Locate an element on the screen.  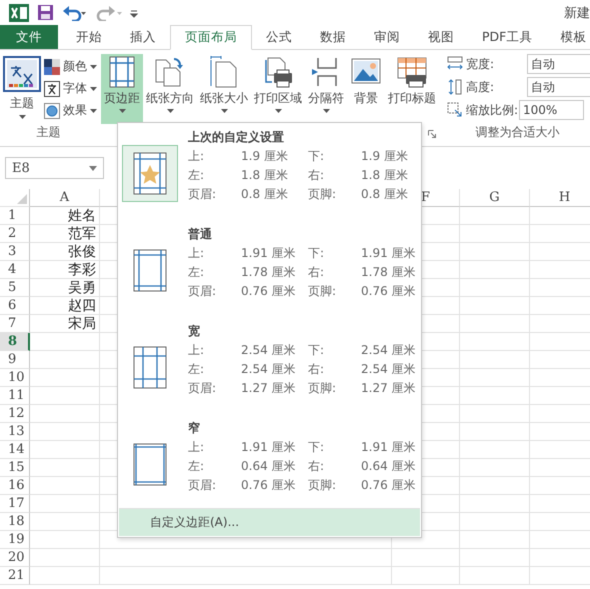
column-header: G is located at coordinates (495, 198).